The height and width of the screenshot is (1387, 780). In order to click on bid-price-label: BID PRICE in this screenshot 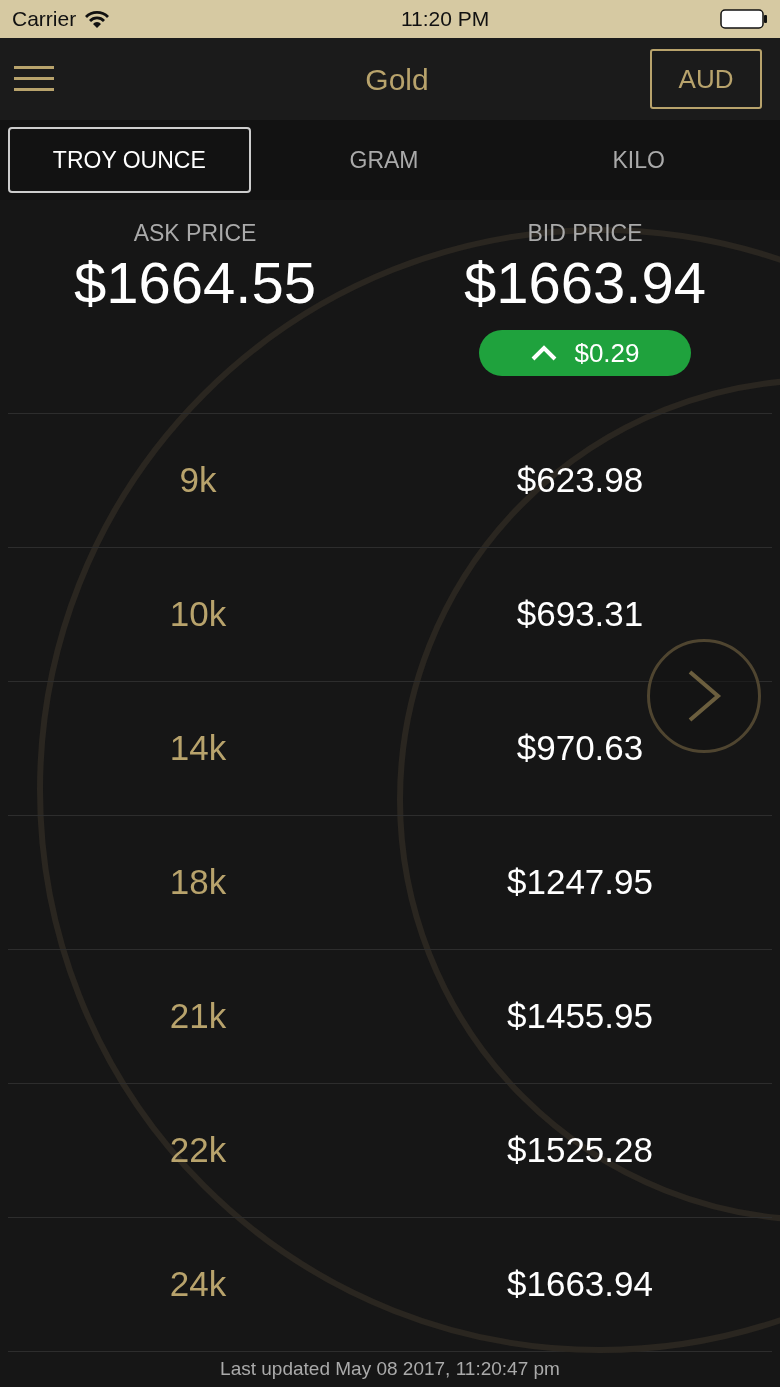, I will do `click(585, 233)`.